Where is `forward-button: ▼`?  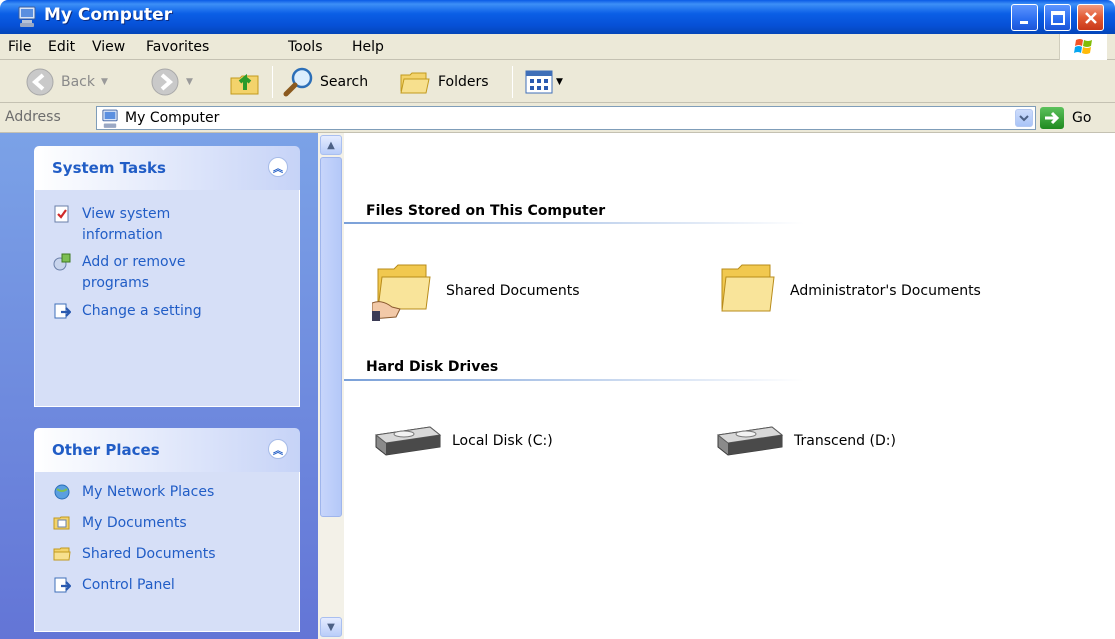 forward-button: ▼ is located at coordinates (171, 81).